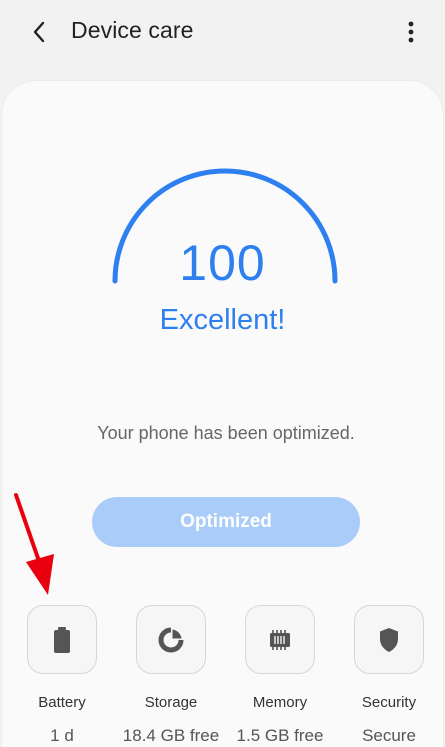 This screenshot has width=445, height=747. I want to click on memory-icon-box, so click(280, 639).